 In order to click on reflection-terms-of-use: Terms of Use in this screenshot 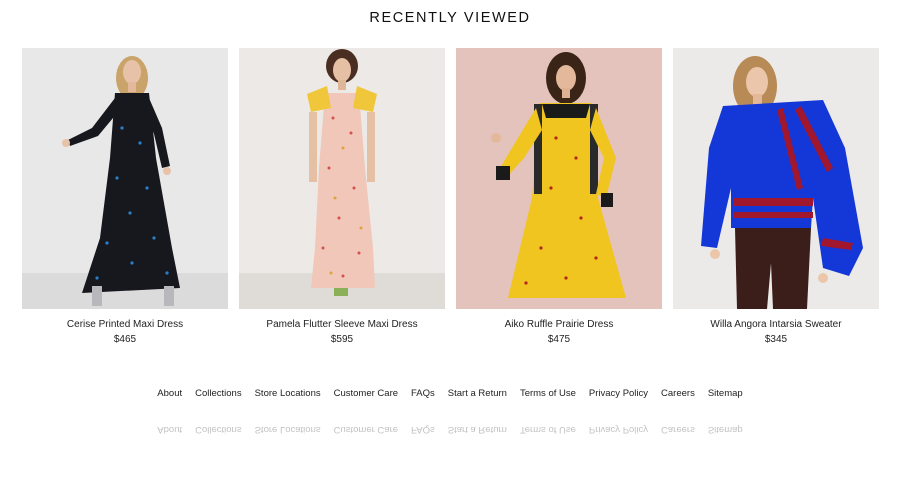, I will do `click(547, 429)`.